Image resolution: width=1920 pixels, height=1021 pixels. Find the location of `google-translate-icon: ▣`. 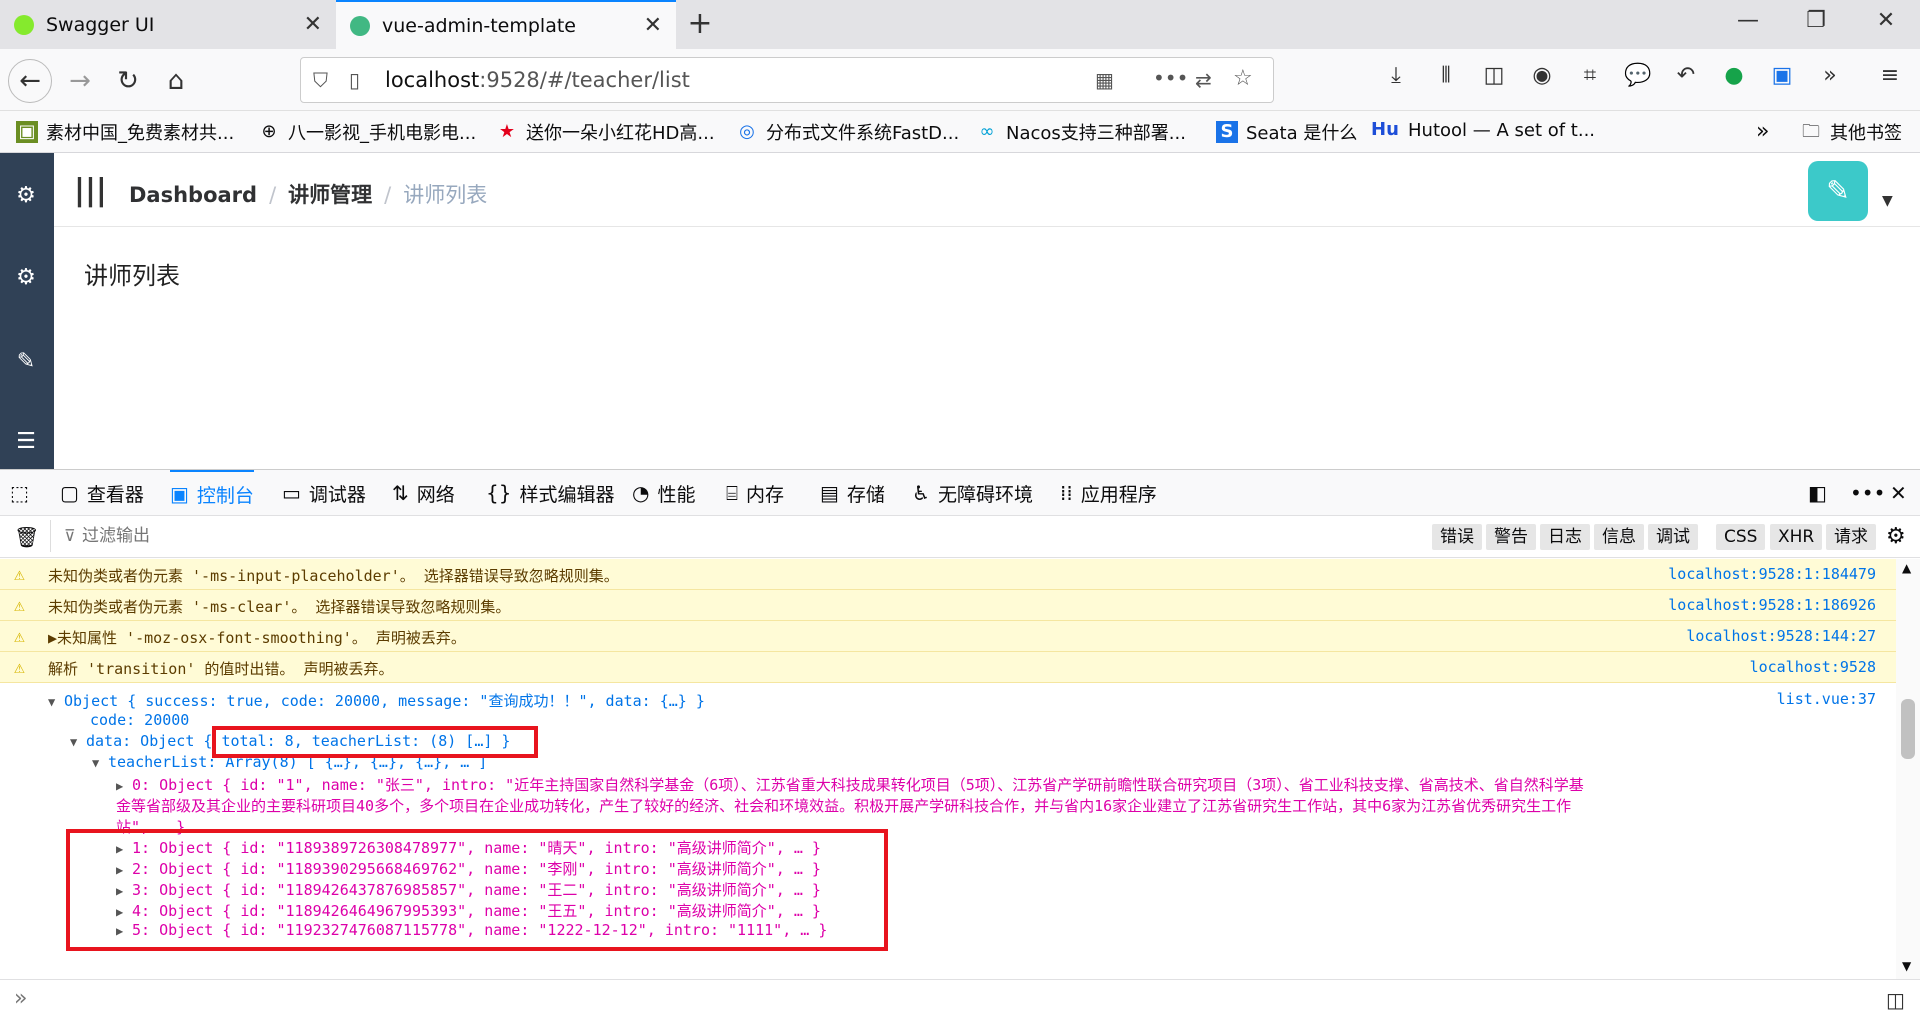

google-translate-icon: ▣ is located at coordinates (1782, 75).